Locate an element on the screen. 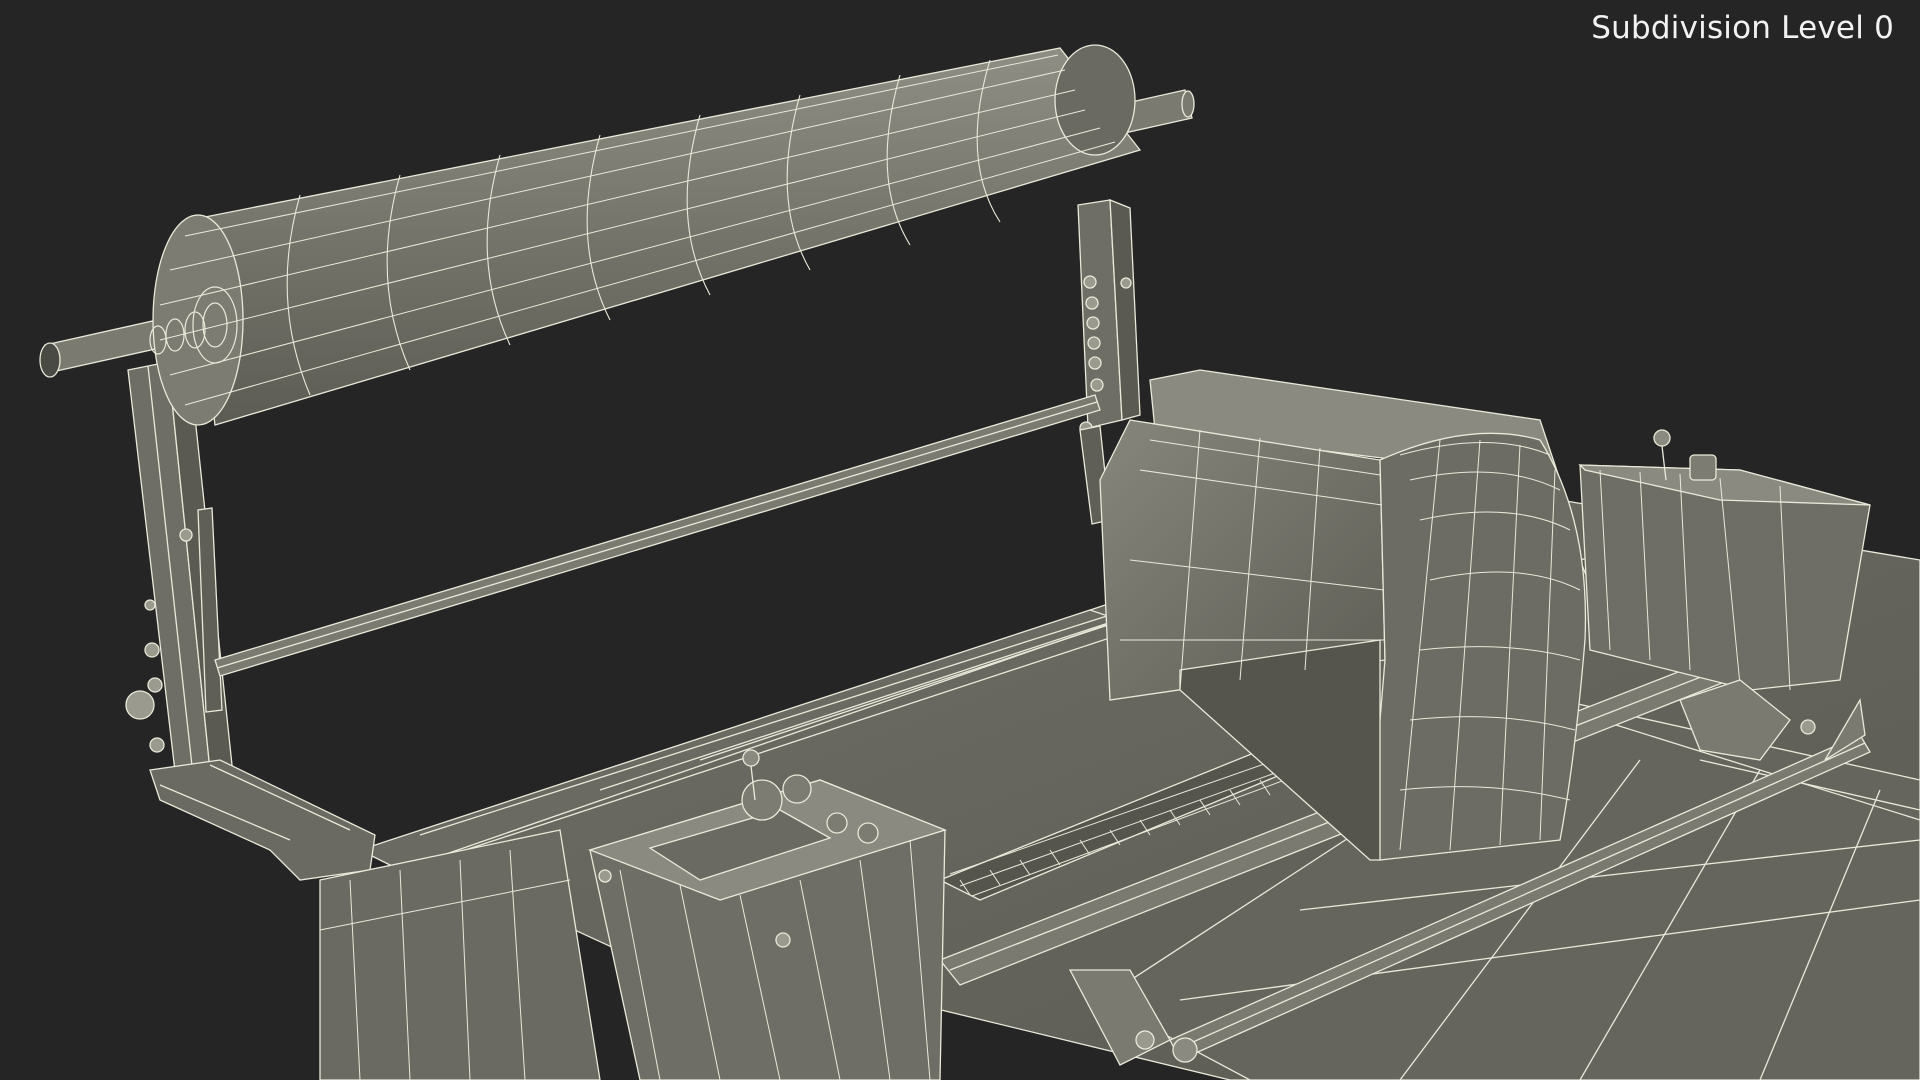 The width and height of the screenshot is (1920, 1080). cross-bar is located at coordinates (657, 535).